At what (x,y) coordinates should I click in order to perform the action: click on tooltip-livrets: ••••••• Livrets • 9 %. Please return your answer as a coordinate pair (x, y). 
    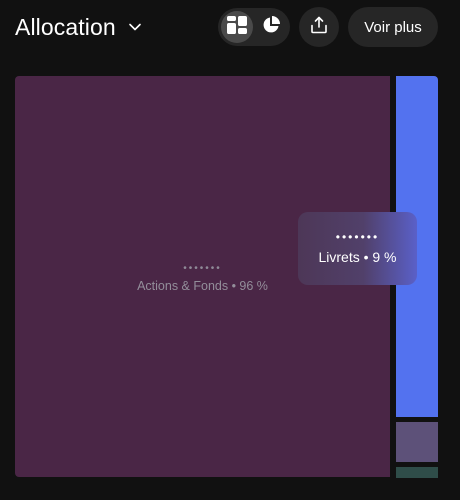
    Looking at the image, I should click on (357, 248).